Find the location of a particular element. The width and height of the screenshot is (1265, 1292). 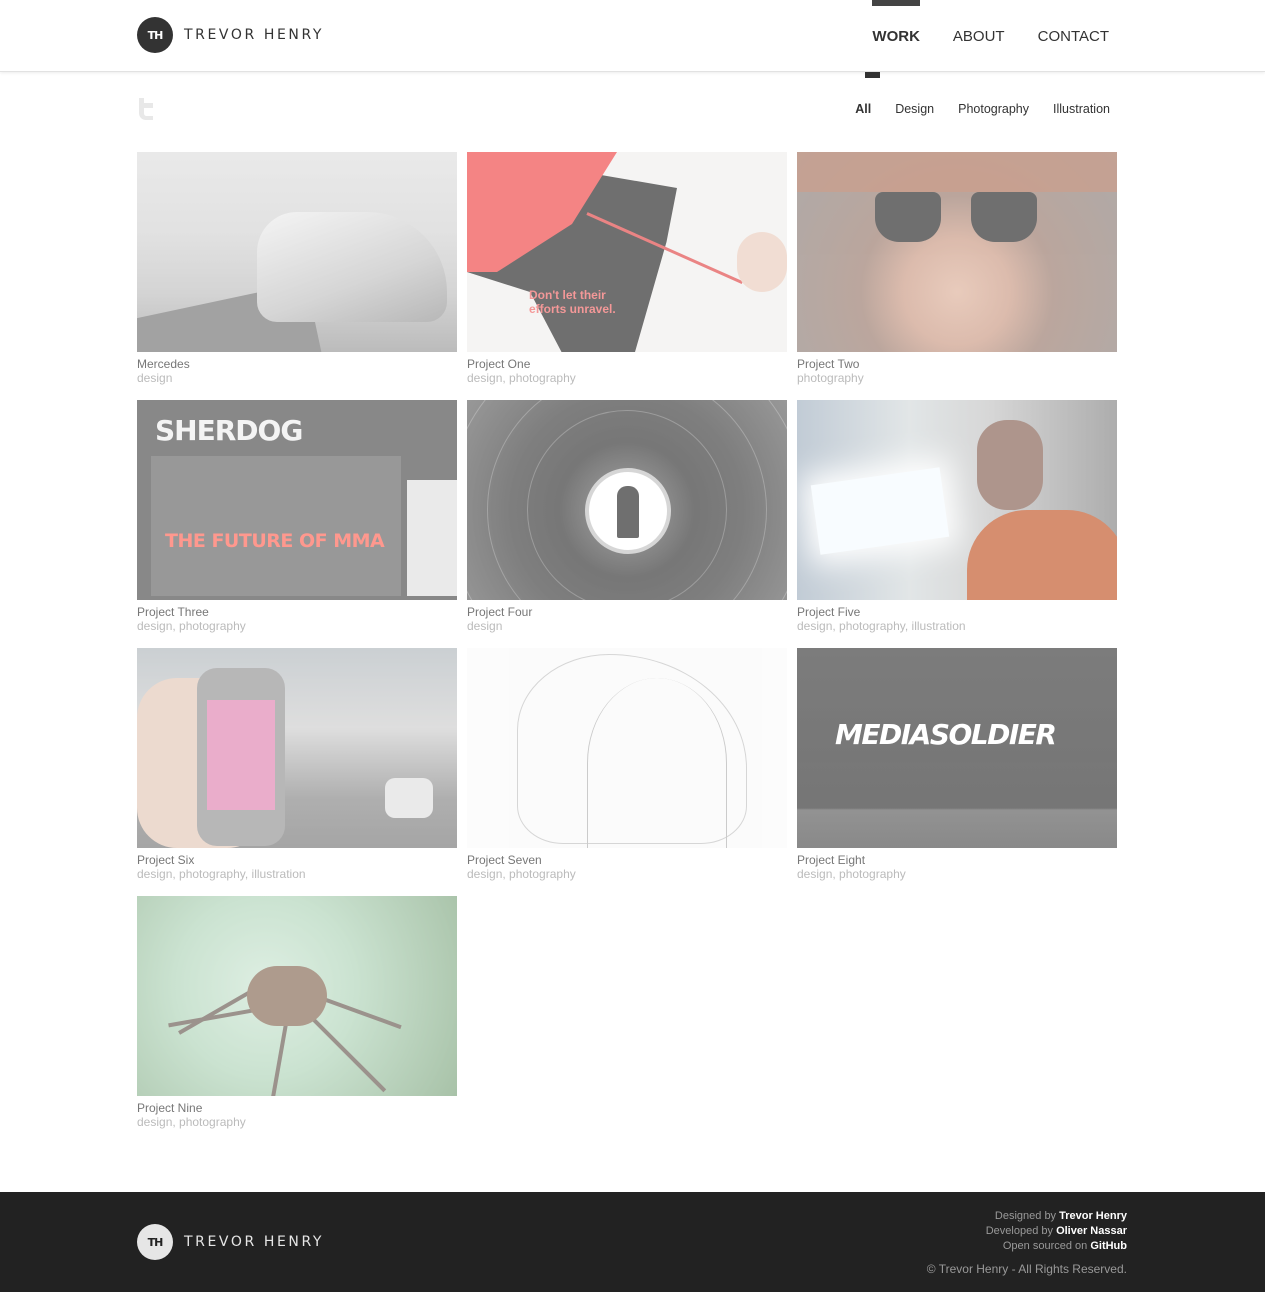

logo-text: TREVOR HENRY is located at coordinates (254, 35).